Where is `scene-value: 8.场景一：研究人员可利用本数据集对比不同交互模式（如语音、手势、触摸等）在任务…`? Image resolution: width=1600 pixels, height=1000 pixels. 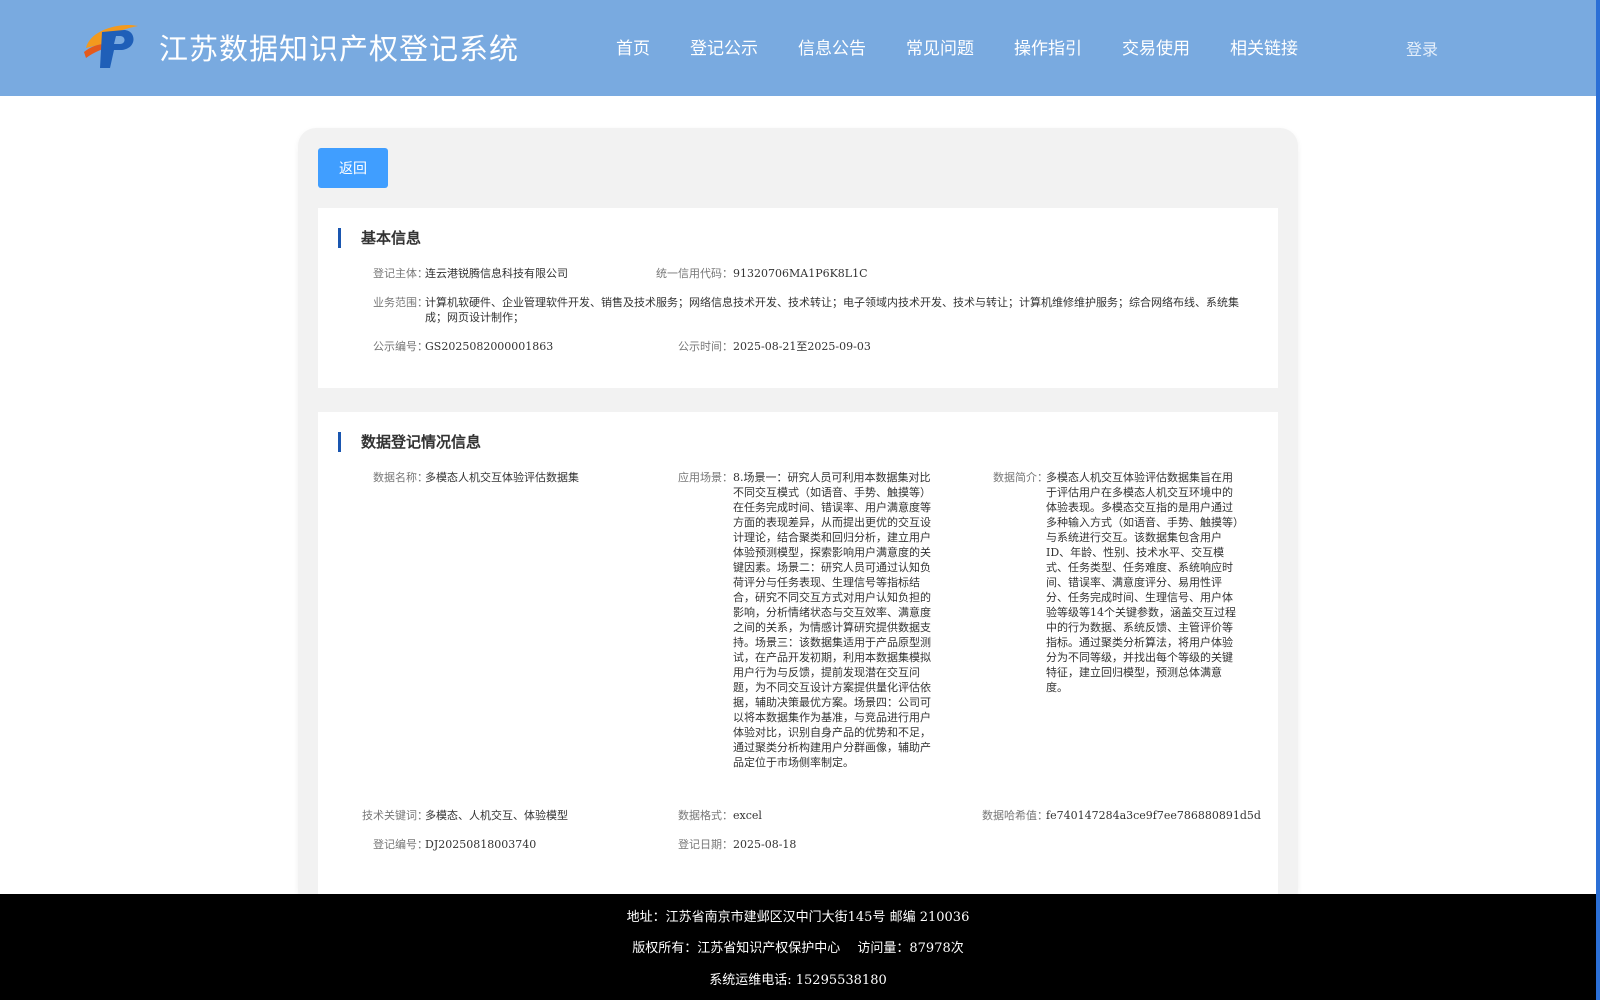
scene-value: 8.场景一：研究人员可利用本数据集对比不同交互模式（如语音、手势、触摸等）在任务… is located at coordinates (832, 620).